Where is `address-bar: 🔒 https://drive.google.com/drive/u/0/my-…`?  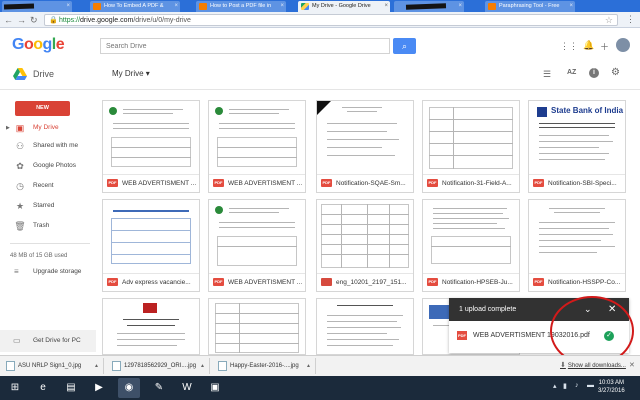
address-bar: 🔒 https://drive.google.com/drive/u/0/my-… is located at coordinates (331, 20).